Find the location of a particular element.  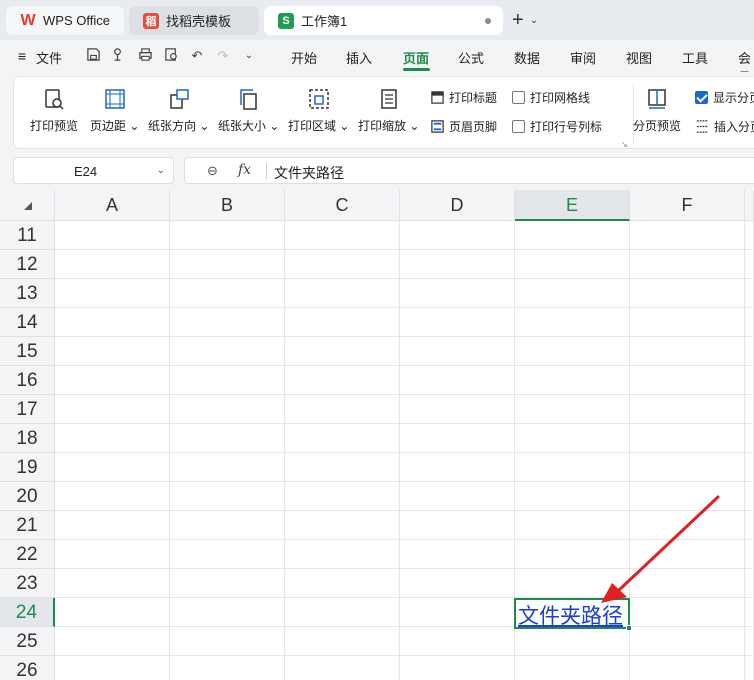

row-header-23: 23 is located at coordinates (27, 583).